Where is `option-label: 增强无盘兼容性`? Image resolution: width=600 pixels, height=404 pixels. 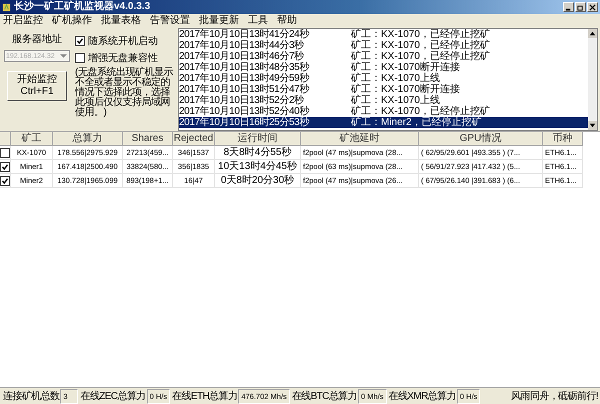
option-label: 增强无盘兼容性 is located at coordinates (123, 58).